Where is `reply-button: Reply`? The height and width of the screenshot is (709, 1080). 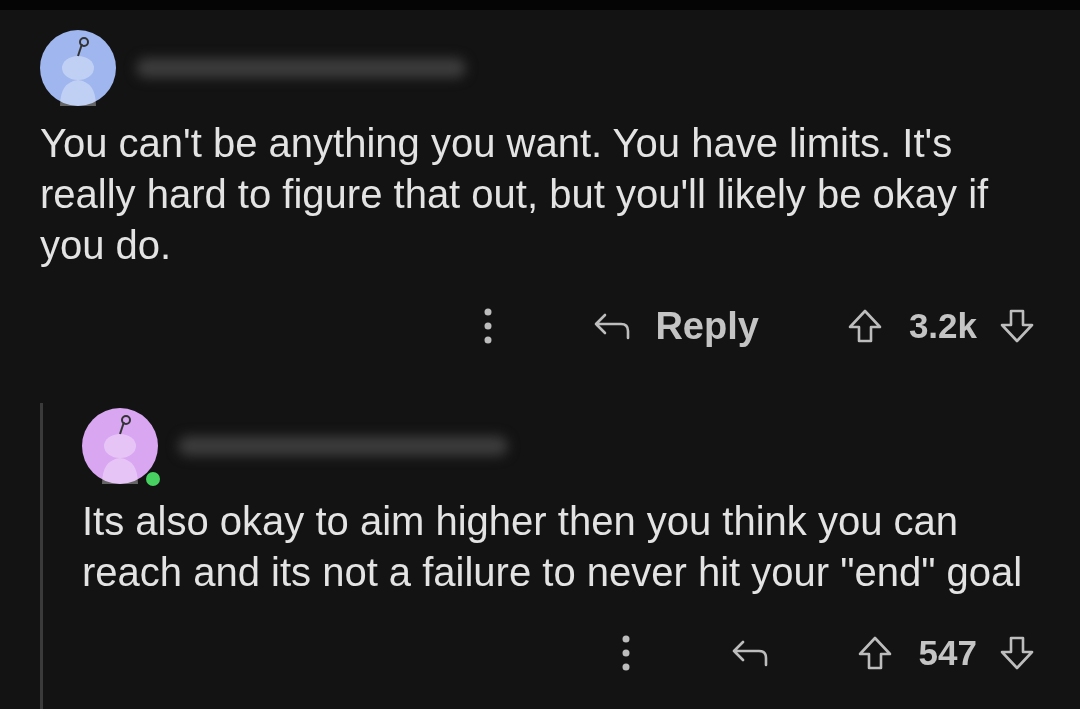
reply-button: Reply is located at coordinates (707, 326).